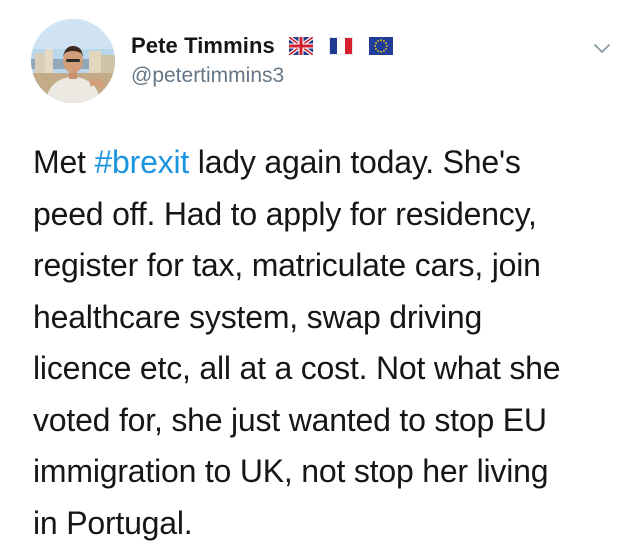 The height and width of the screenshot is (557, 640). What do you see at coordinates (355, 162) in the screenshot?
I see `tweet-text-segment: lady again today. She's` at bounding box center [355, 162].